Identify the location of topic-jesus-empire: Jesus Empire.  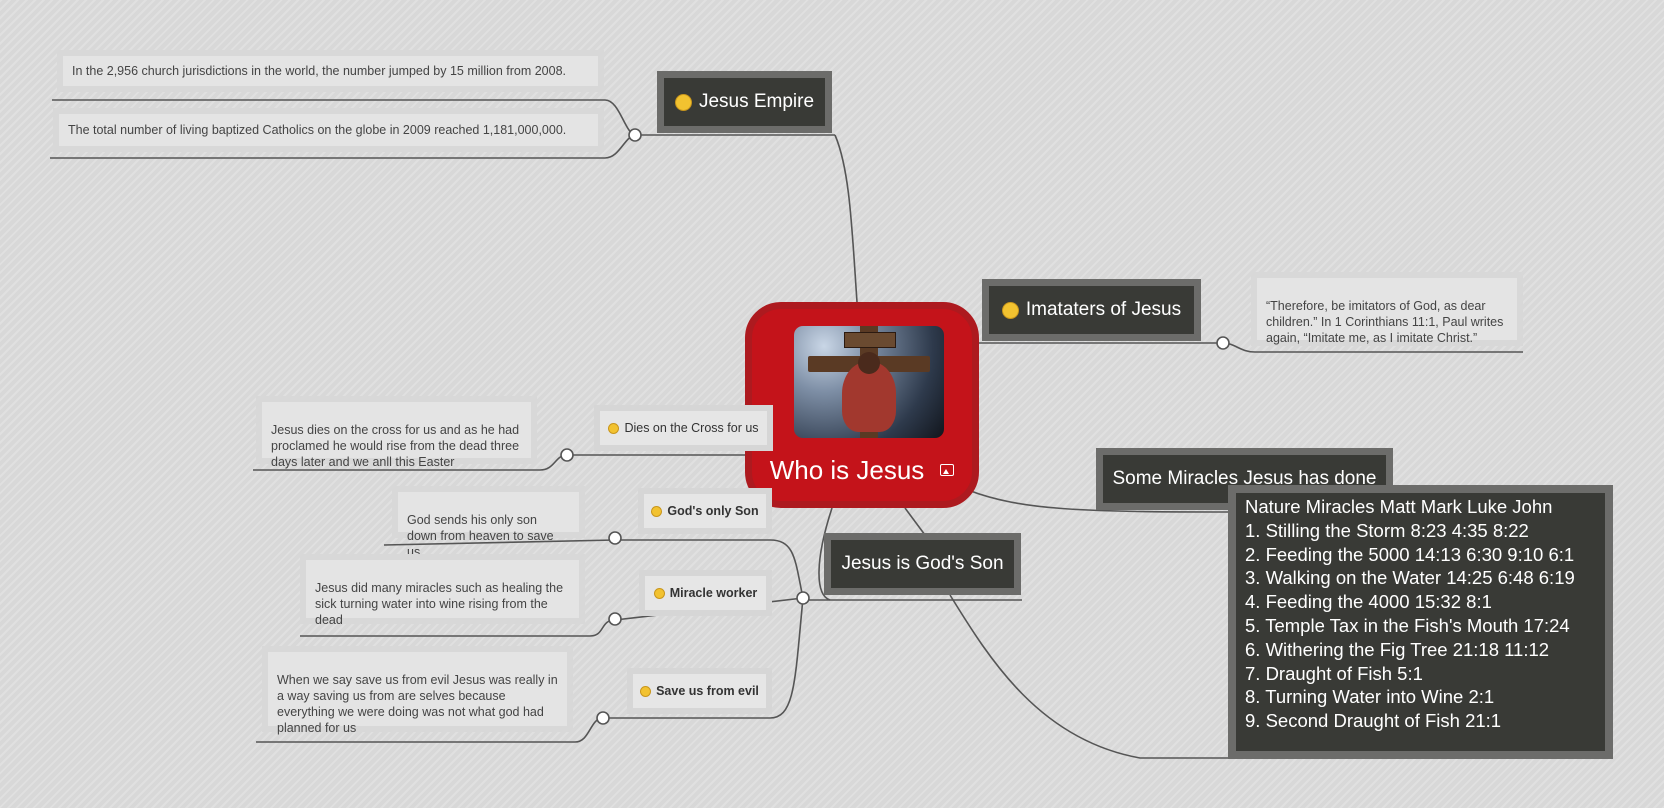
(744, 102).